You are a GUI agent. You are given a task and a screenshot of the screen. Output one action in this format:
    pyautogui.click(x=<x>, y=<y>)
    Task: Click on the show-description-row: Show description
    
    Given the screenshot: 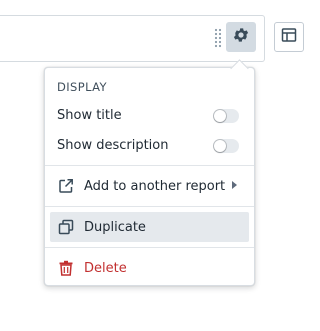 What is the action you would take?
    pyautogui.click(x=149, y=145)
    